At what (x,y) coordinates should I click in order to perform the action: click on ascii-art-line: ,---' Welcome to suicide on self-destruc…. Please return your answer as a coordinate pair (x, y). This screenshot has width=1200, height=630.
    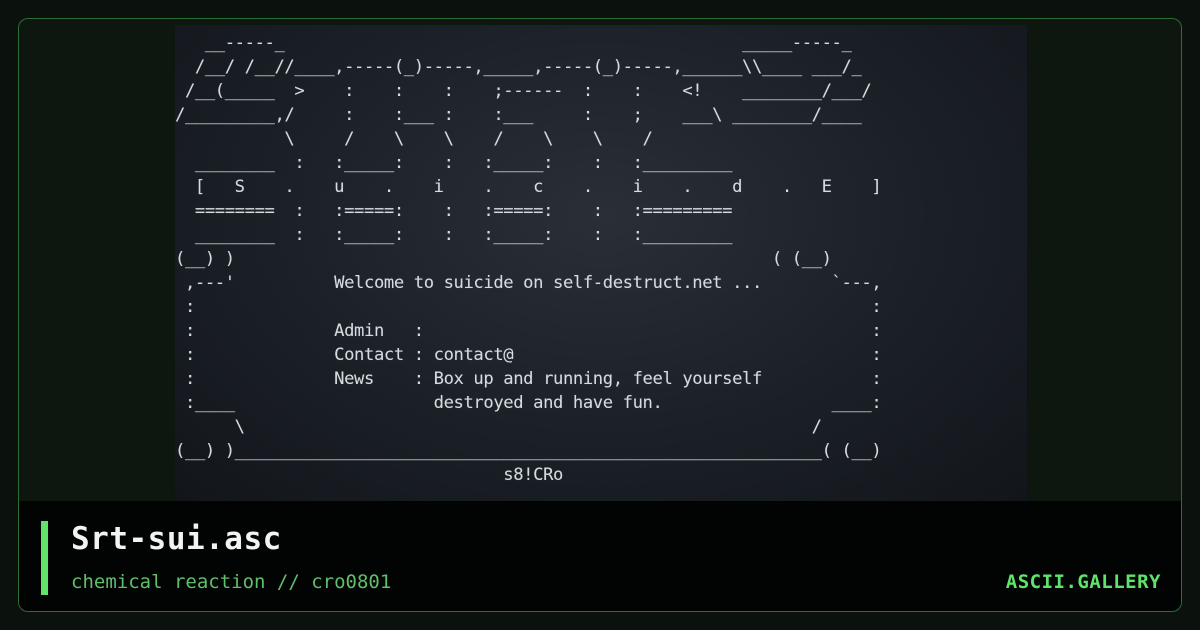
    Looking at the image, I should click on (533, 283).